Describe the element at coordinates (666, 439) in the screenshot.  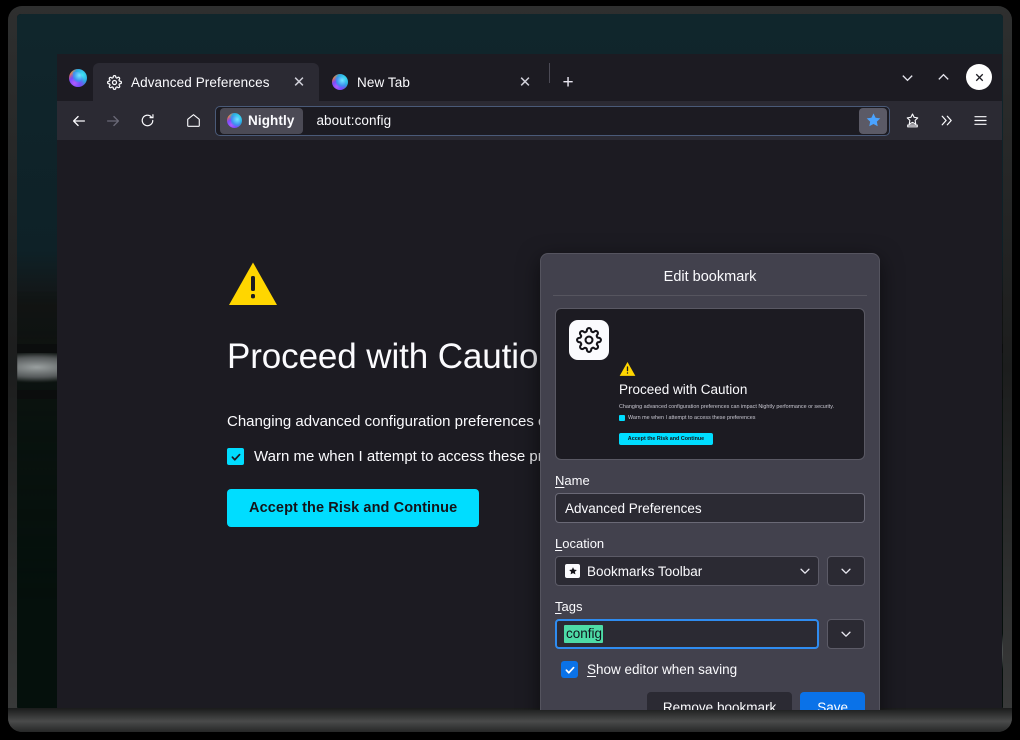
I see `thumbnail-accept-button: Accept the Risk and Continue` at that location.